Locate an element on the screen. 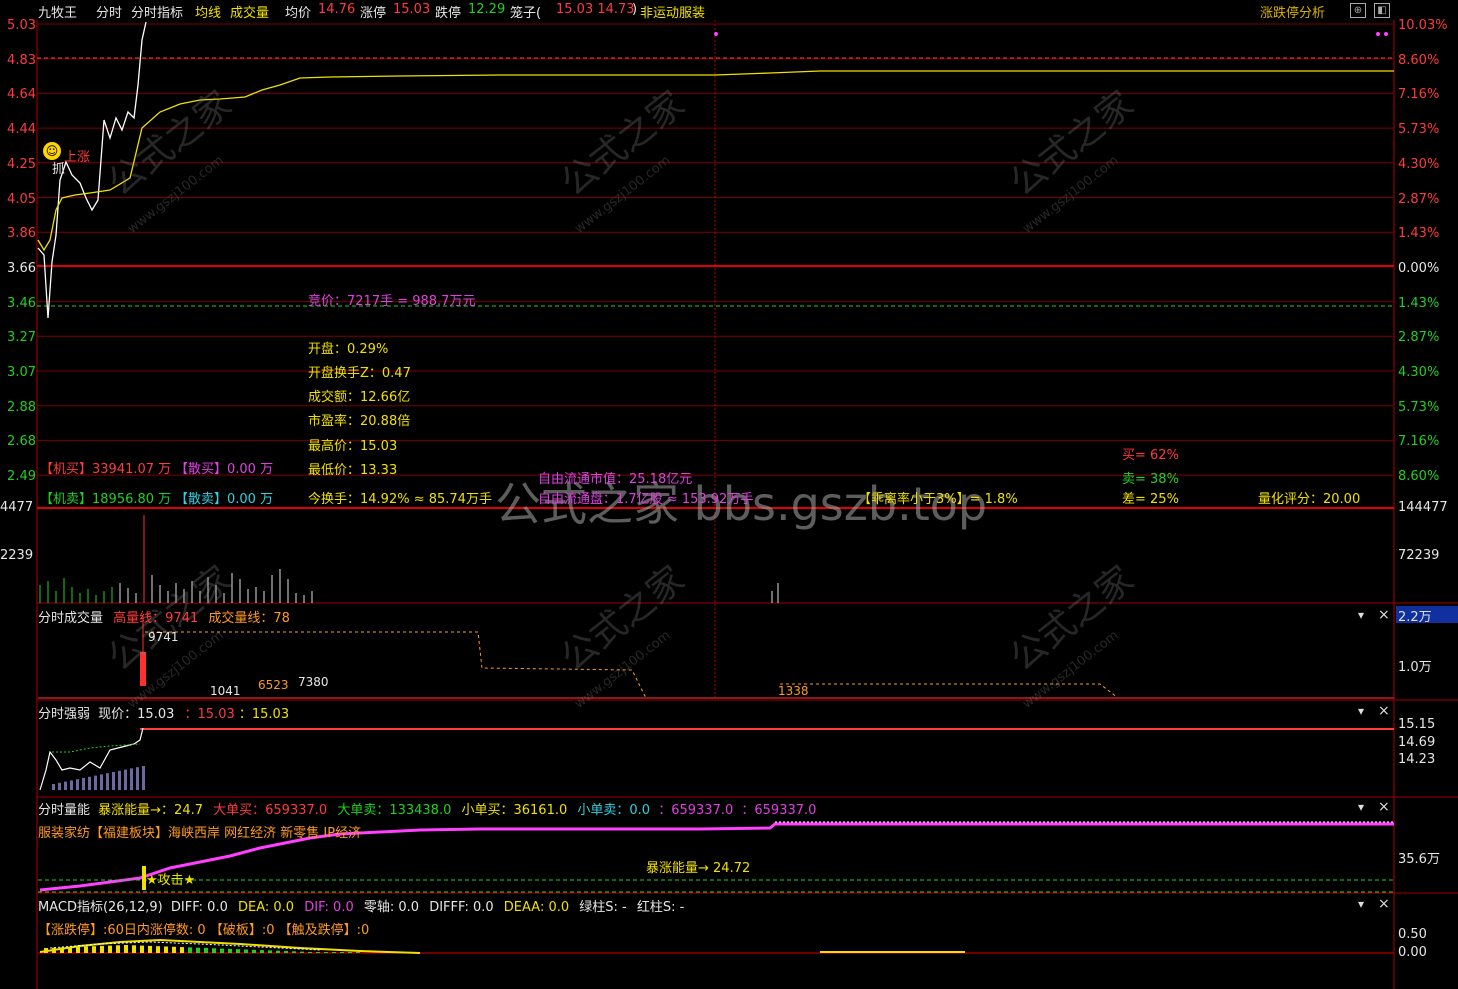 The height and width of the screenshot is (989, 1458). inst-buy-info: 【机买】33941.07 万 is located at coordinates (106, 469).